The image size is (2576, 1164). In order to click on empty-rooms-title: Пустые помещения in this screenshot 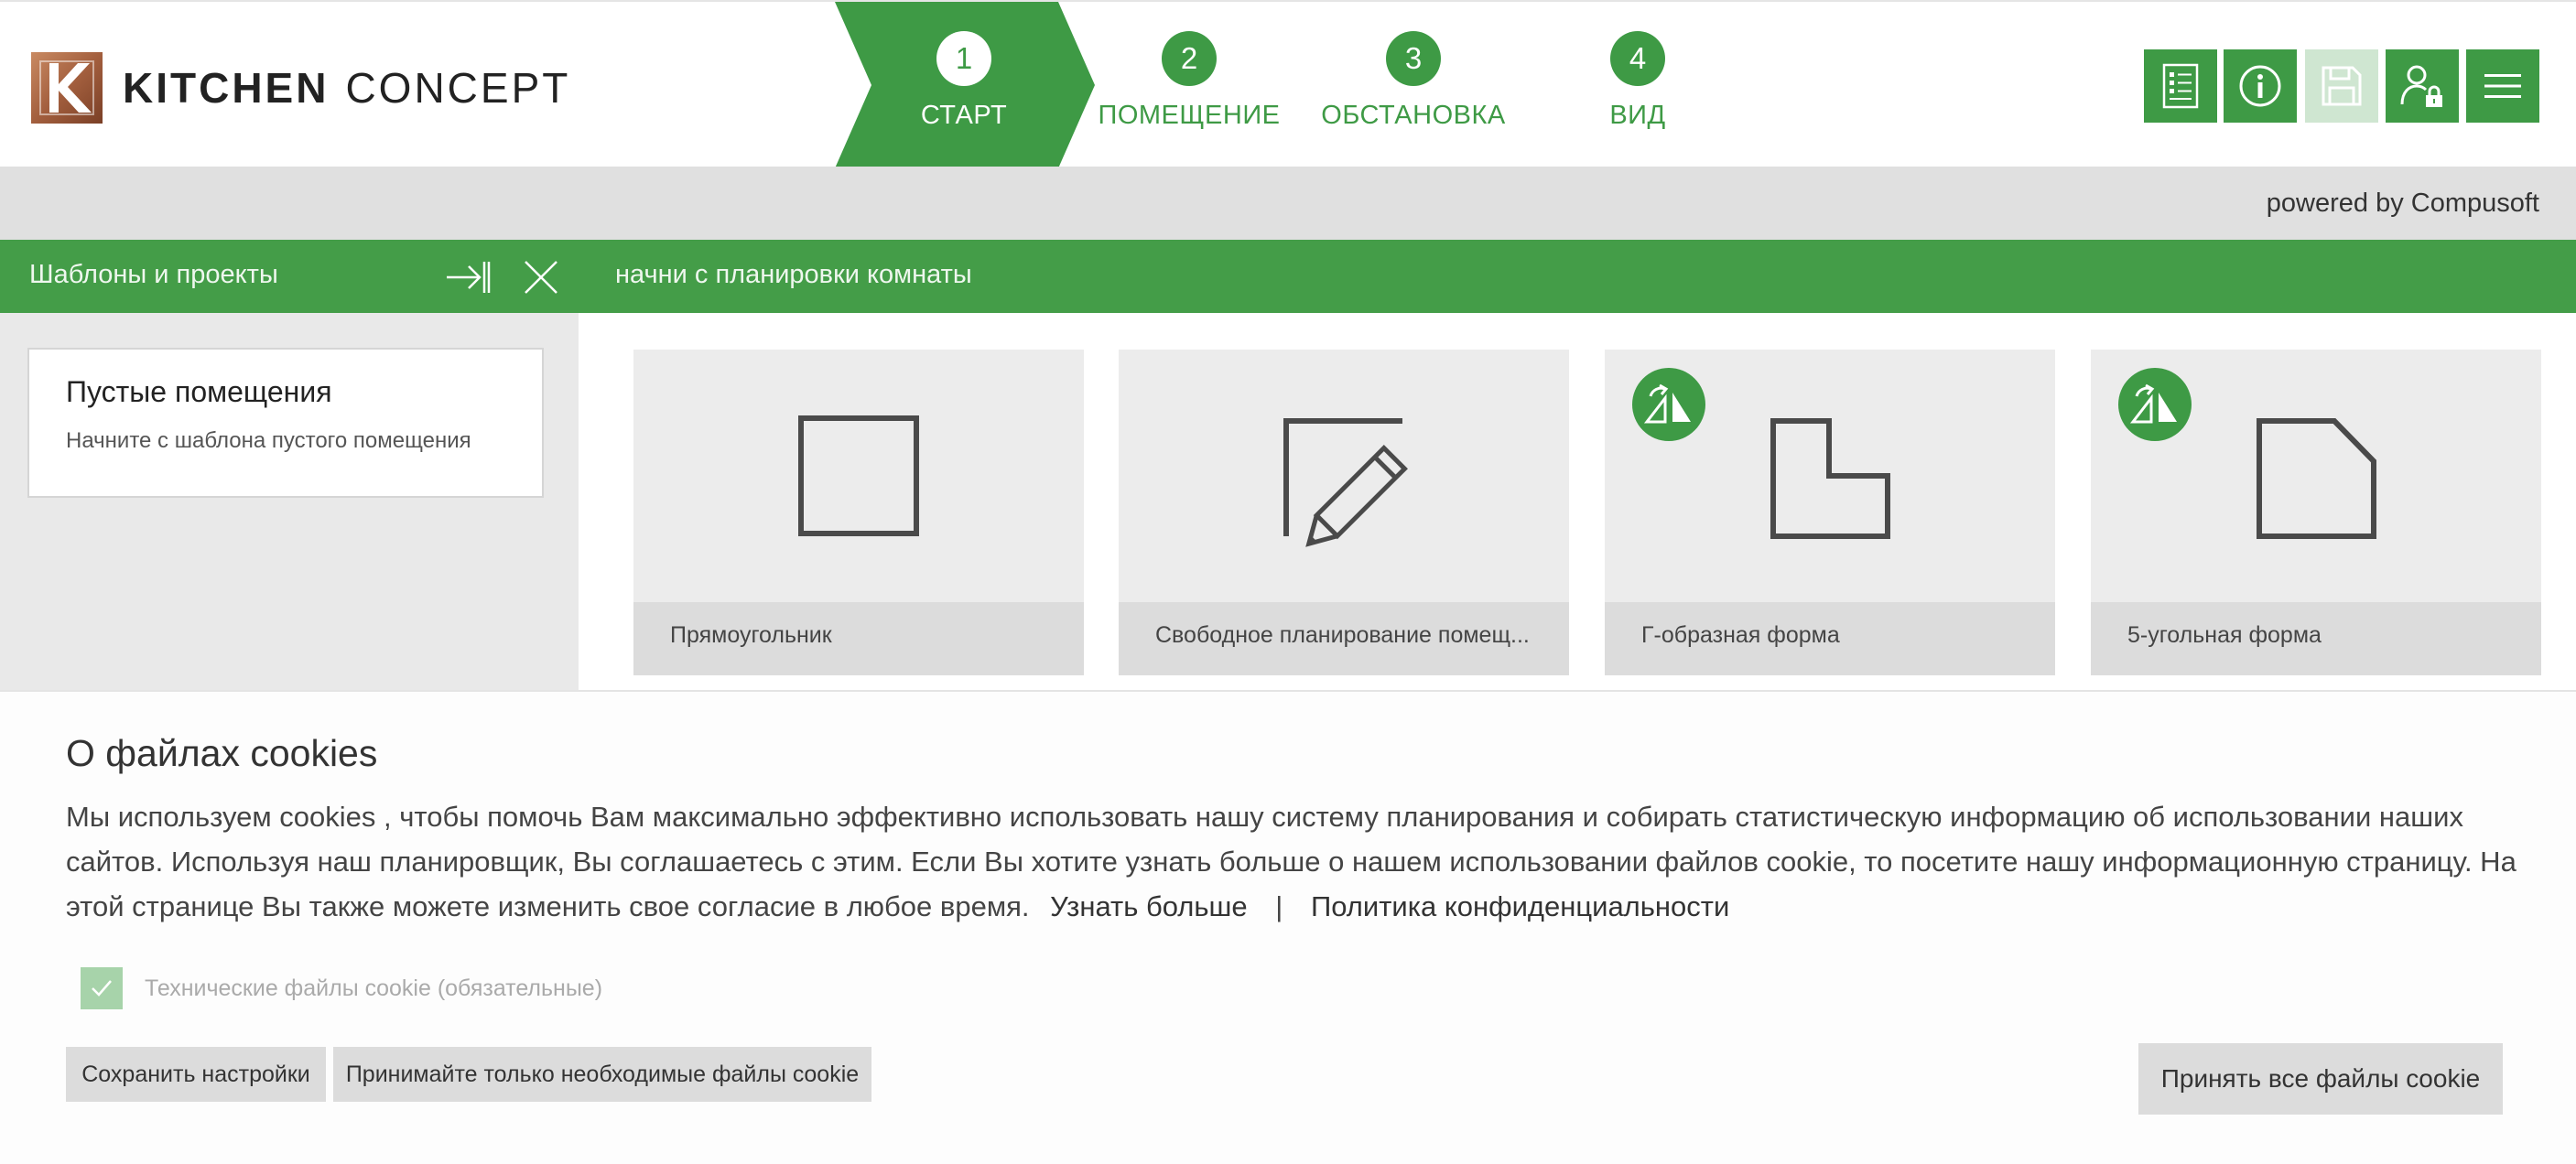, I will do `click(199, 391)`.